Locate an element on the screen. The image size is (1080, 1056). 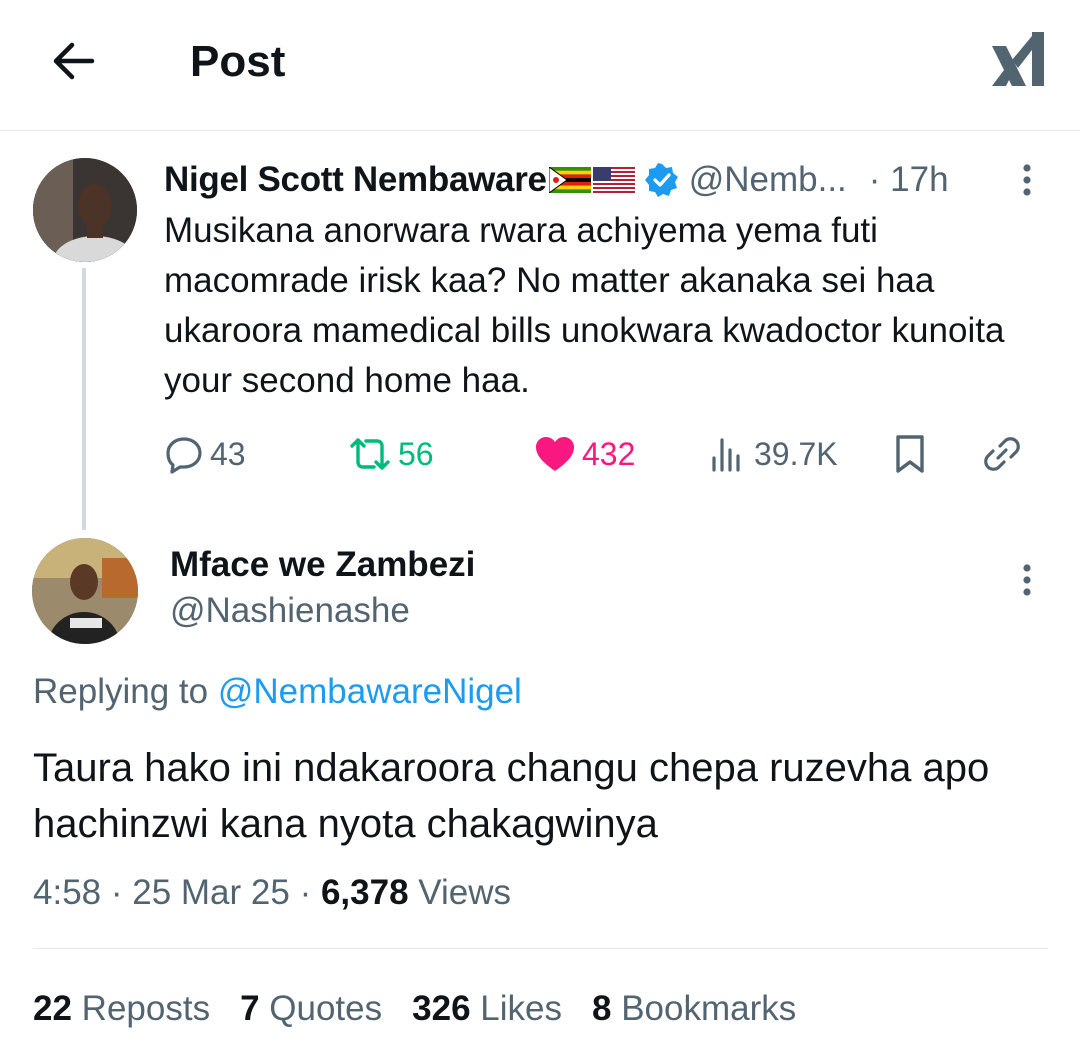
reply-icon is located at coordinates (184, 455).